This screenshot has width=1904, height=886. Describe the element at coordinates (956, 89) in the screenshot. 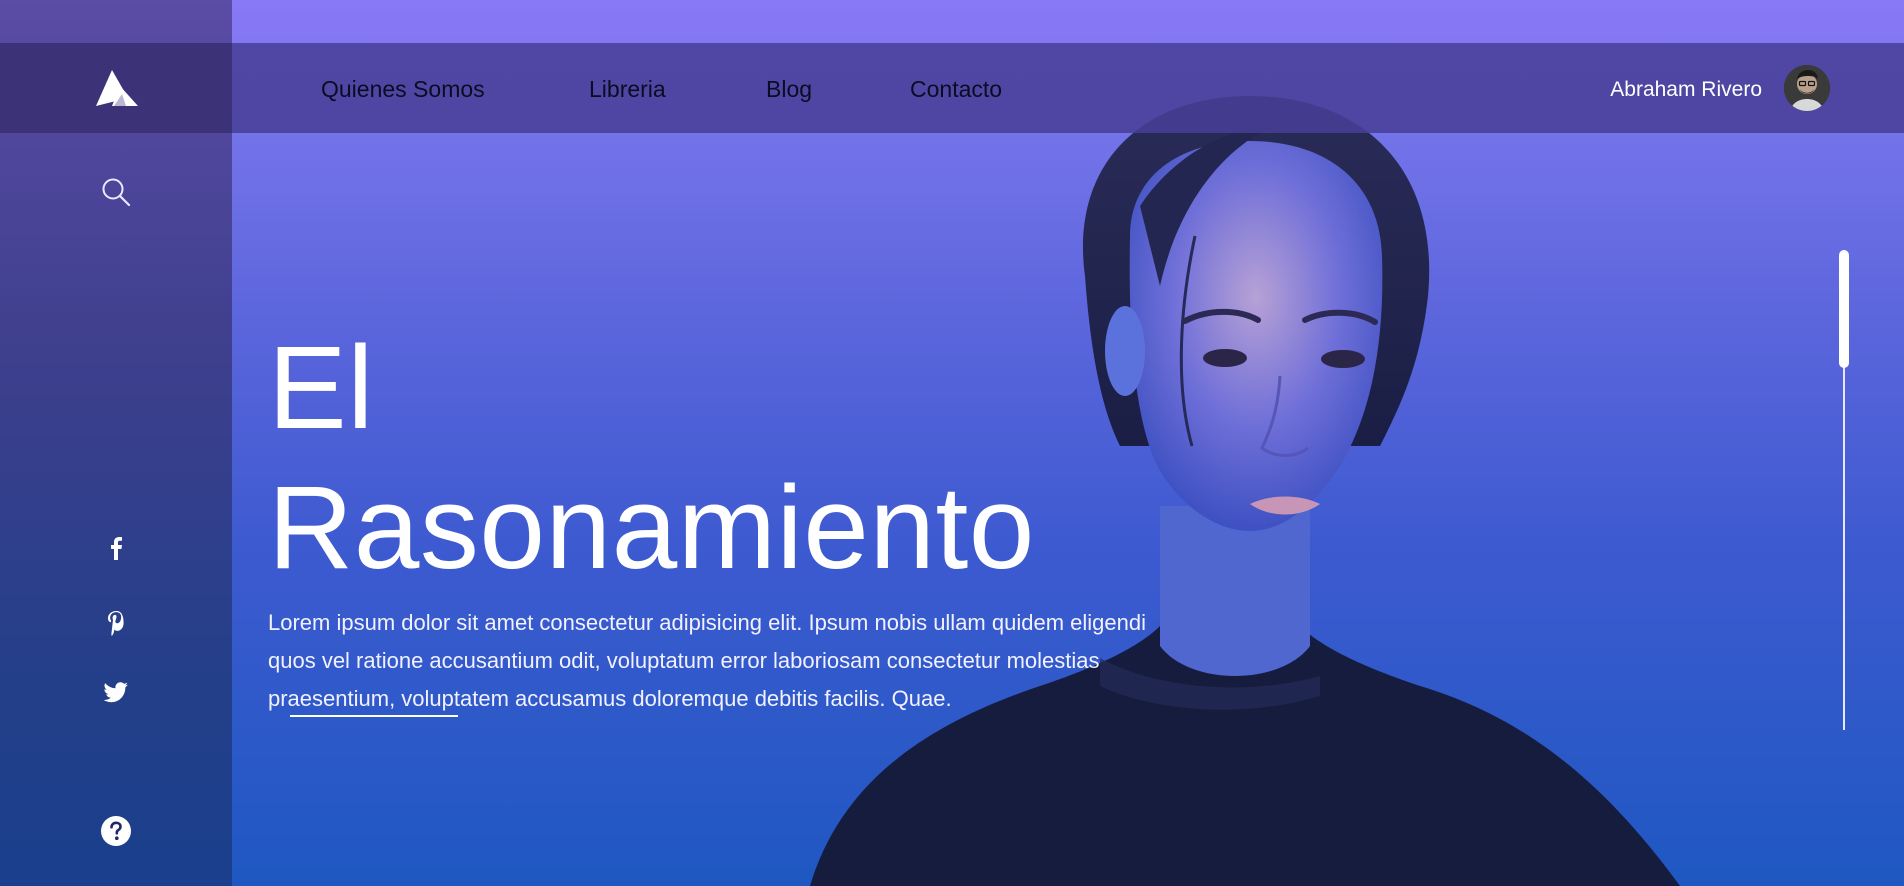

I see `nav-link-contacto: Contacto` at that location.